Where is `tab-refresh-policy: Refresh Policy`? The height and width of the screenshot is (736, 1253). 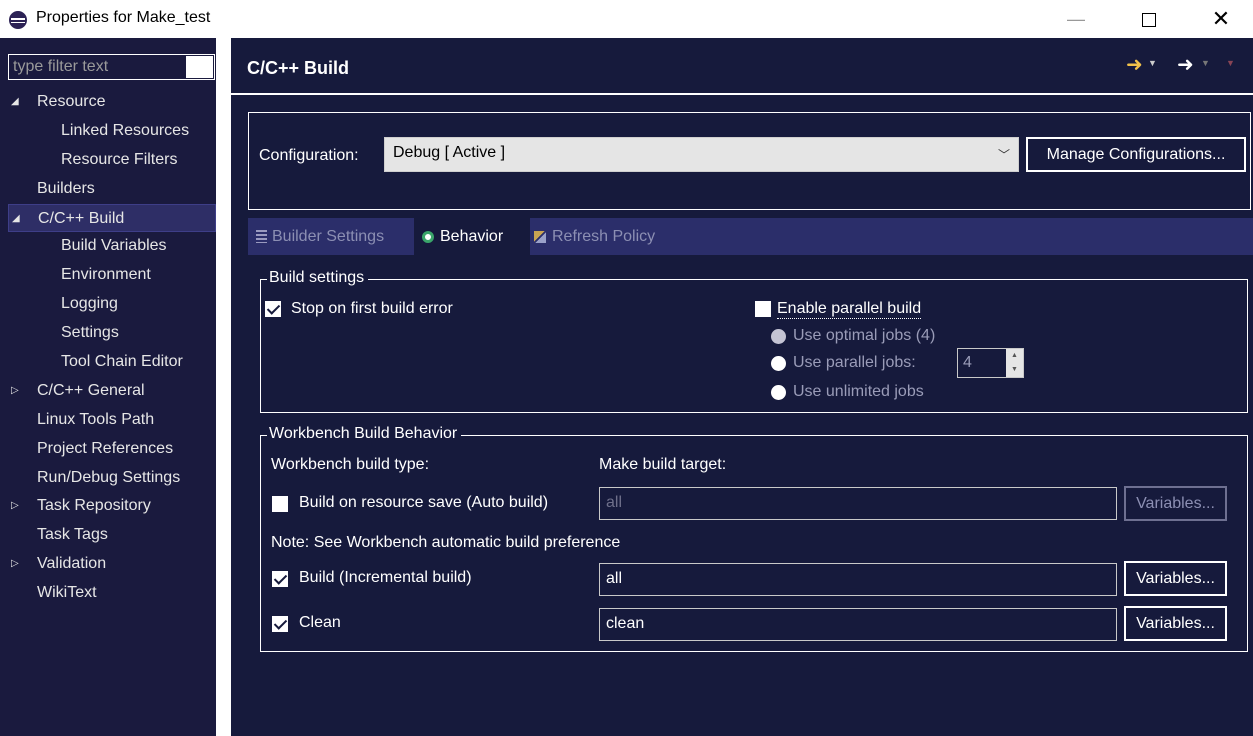
tab-refresh-policy: Refresh Policy is located at coordinates (594, 236).